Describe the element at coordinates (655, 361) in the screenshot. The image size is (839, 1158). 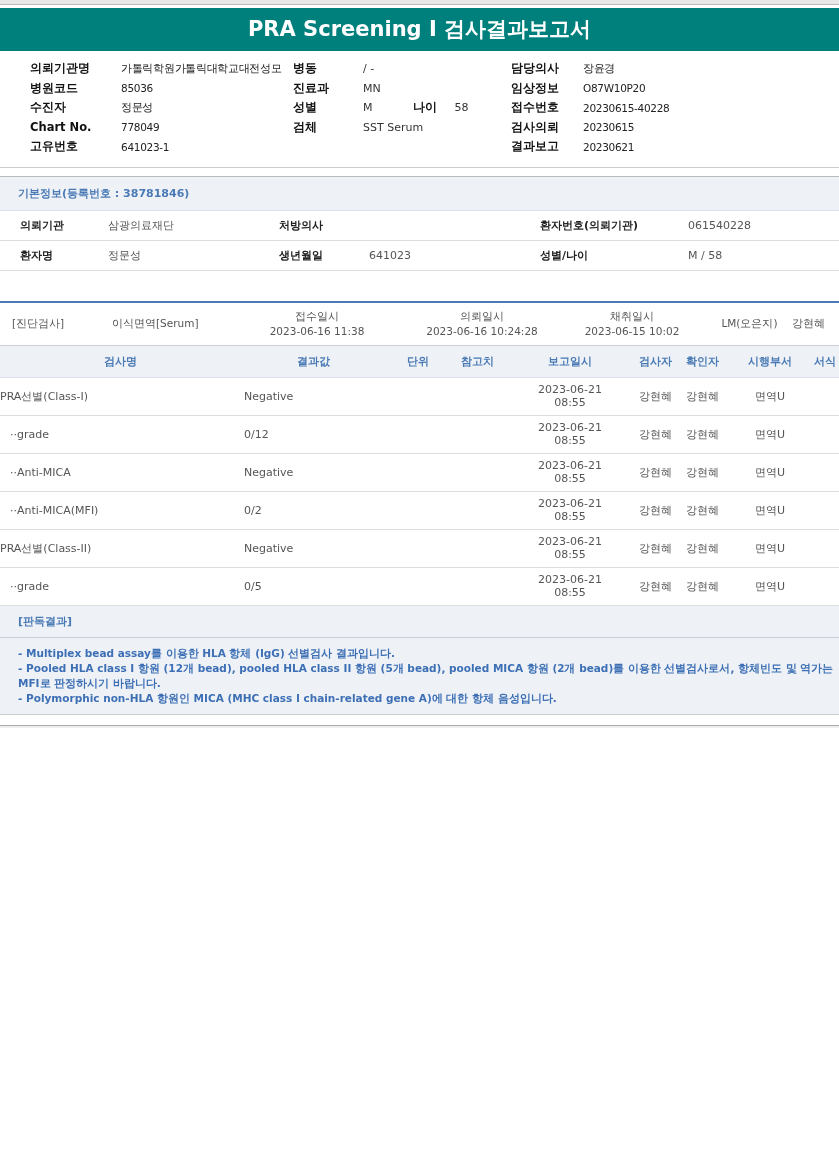
I see `column-header: 검사자` at that location.